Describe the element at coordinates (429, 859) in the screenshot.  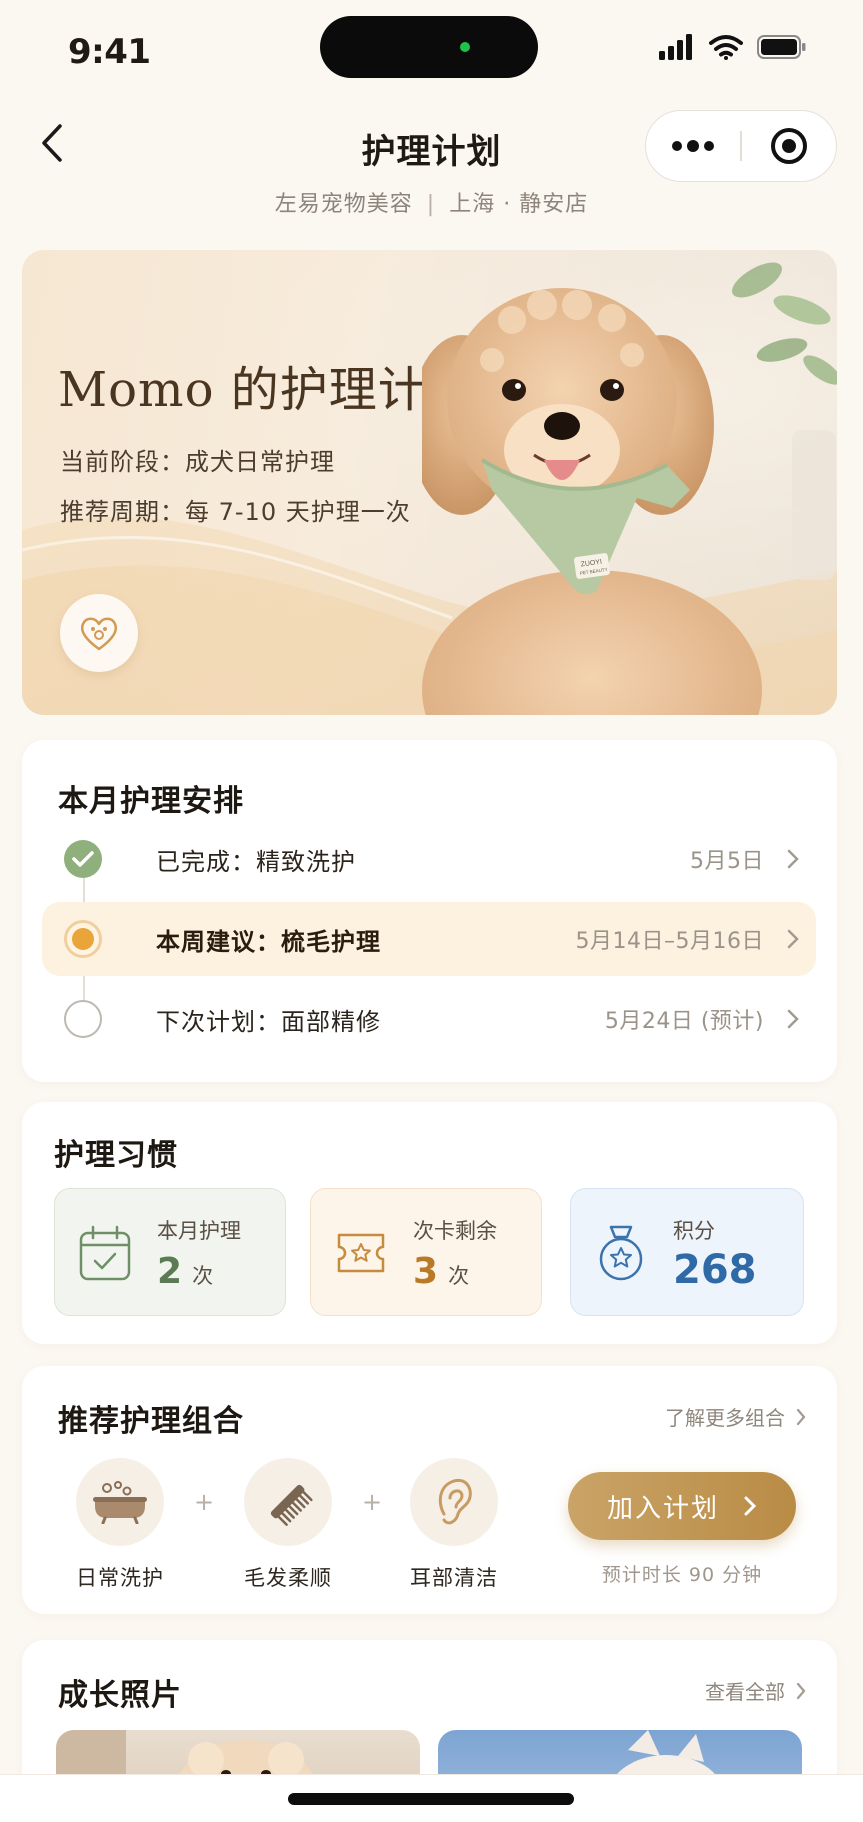
I see `schedule-item-done: 已完成：精致洗护 5月5日` at that location.